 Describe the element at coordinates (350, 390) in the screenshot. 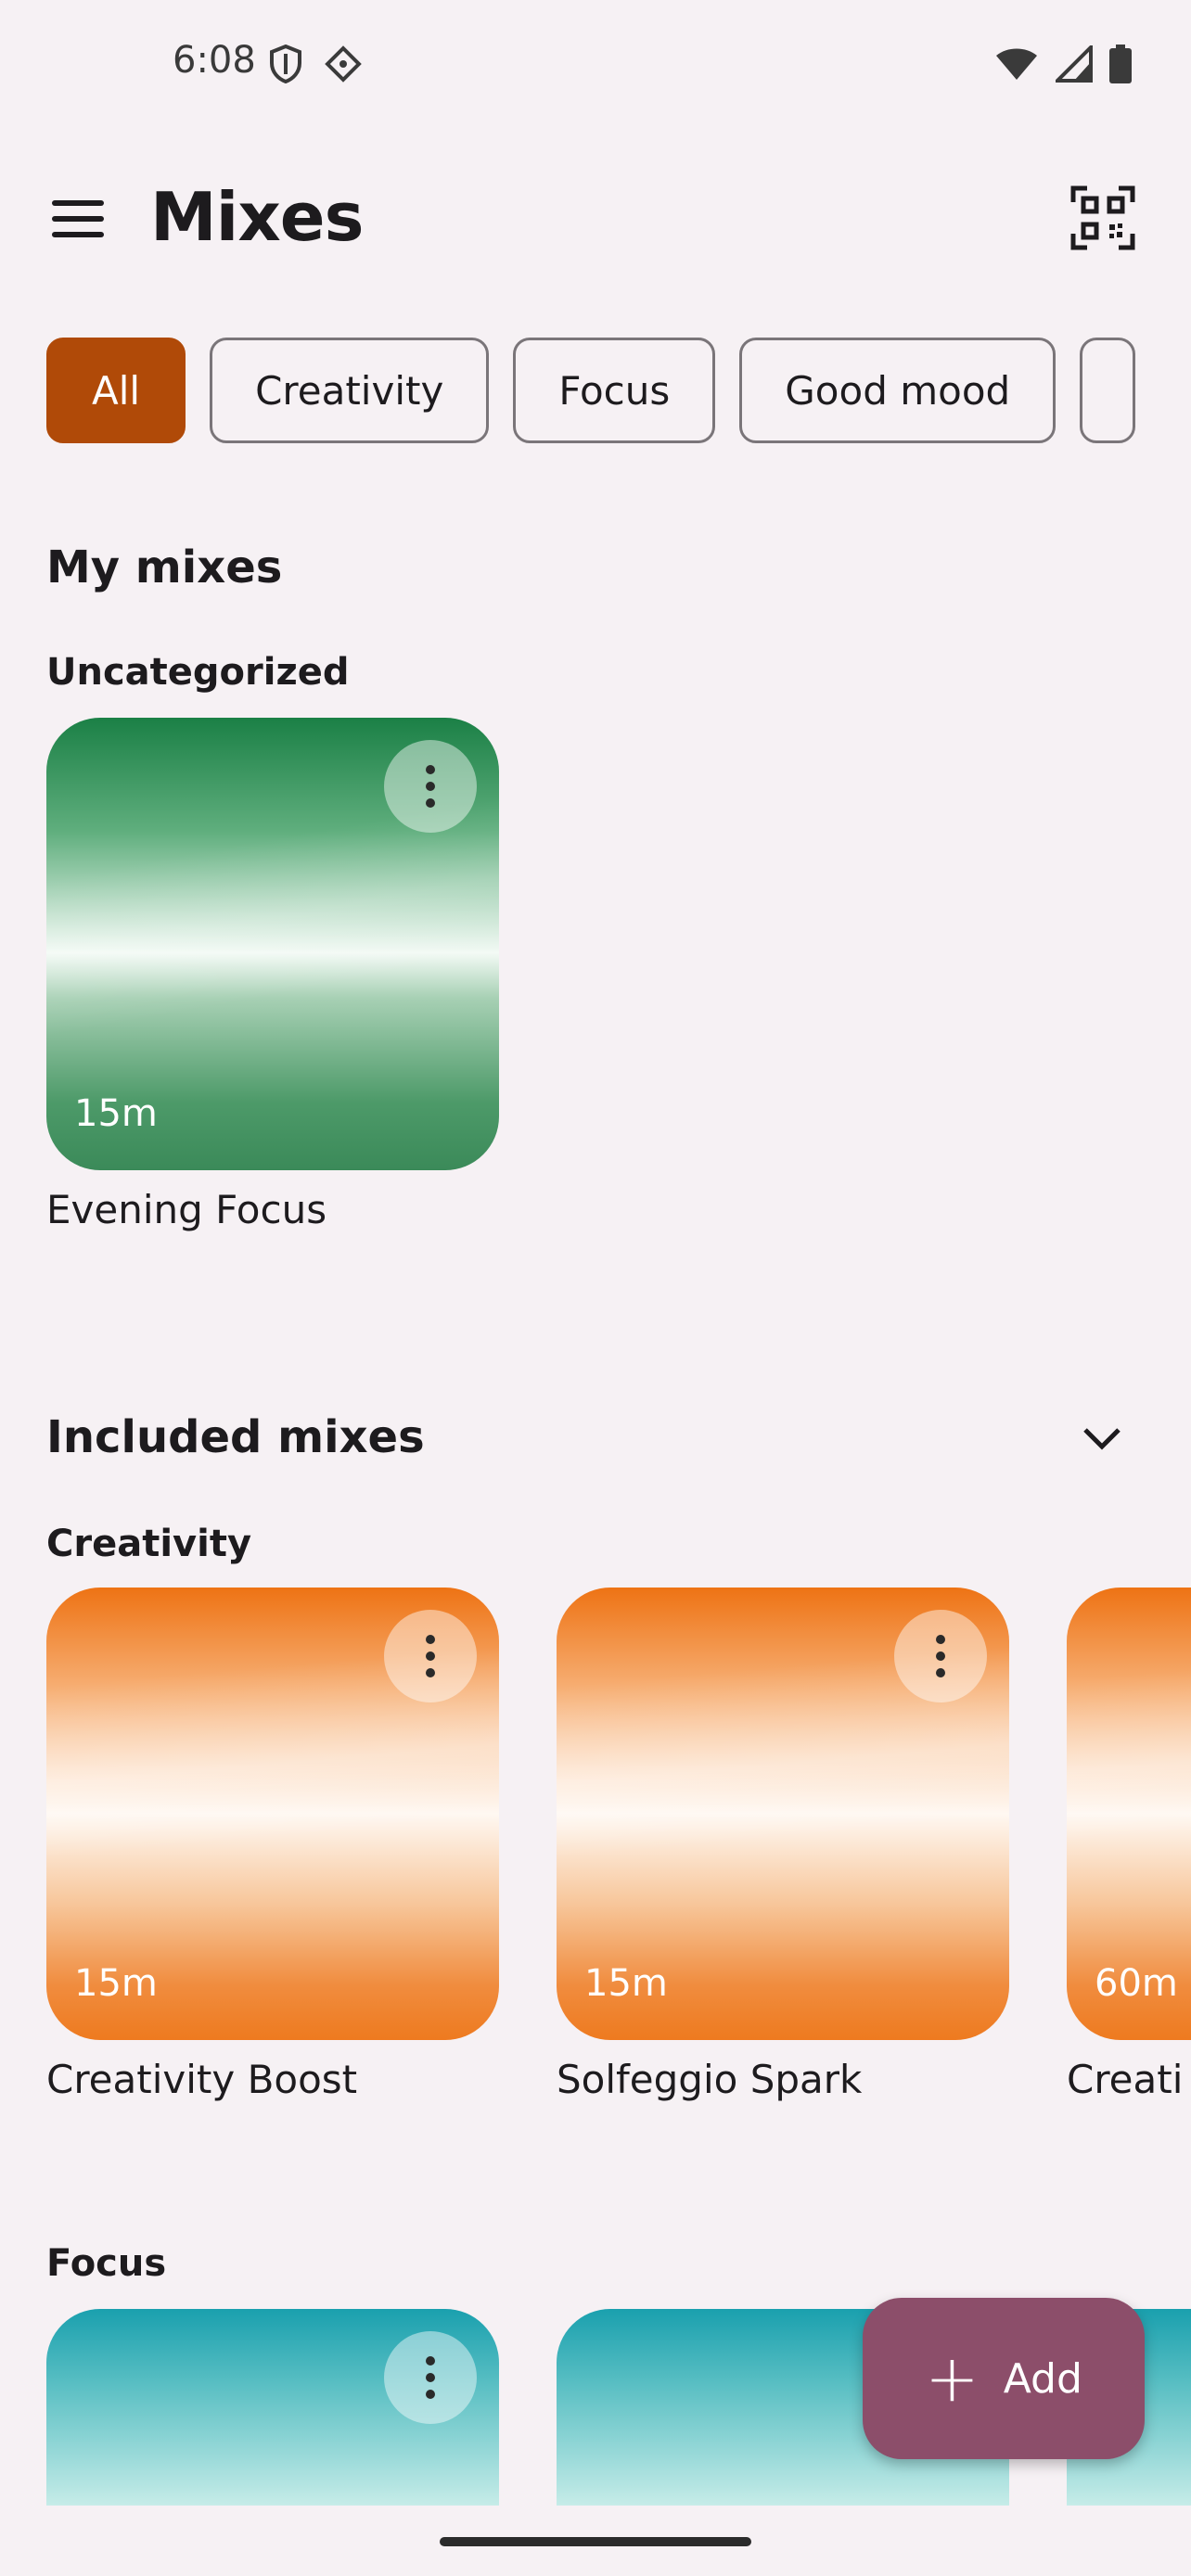

I see `chip-creativity: Creativity` at that location.